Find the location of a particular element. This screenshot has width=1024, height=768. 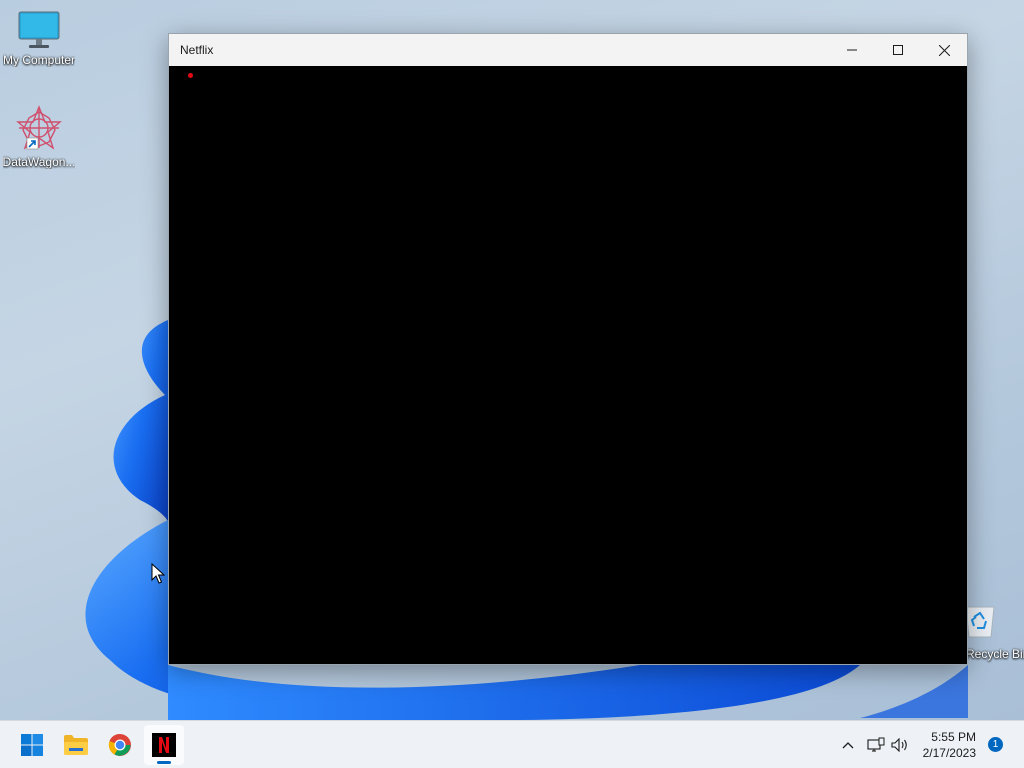

taskbar-file-explorer-button is located at coordinates (76, 745).